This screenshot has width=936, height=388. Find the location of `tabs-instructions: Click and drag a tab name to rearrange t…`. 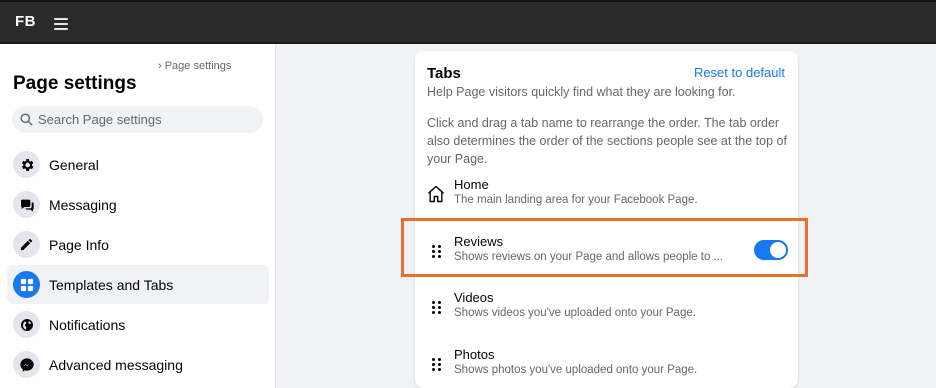

tabs-instructions: Click and drag a tab name to rearrange t… is located at coordinates (607, 141).